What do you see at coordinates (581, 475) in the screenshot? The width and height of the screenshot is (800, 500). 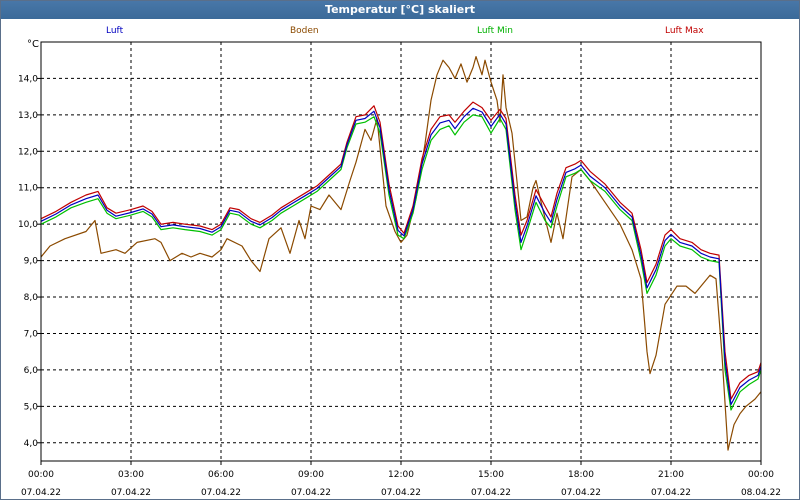 I see `x-tick-time: 18:00` at bounding box center [581, 475].